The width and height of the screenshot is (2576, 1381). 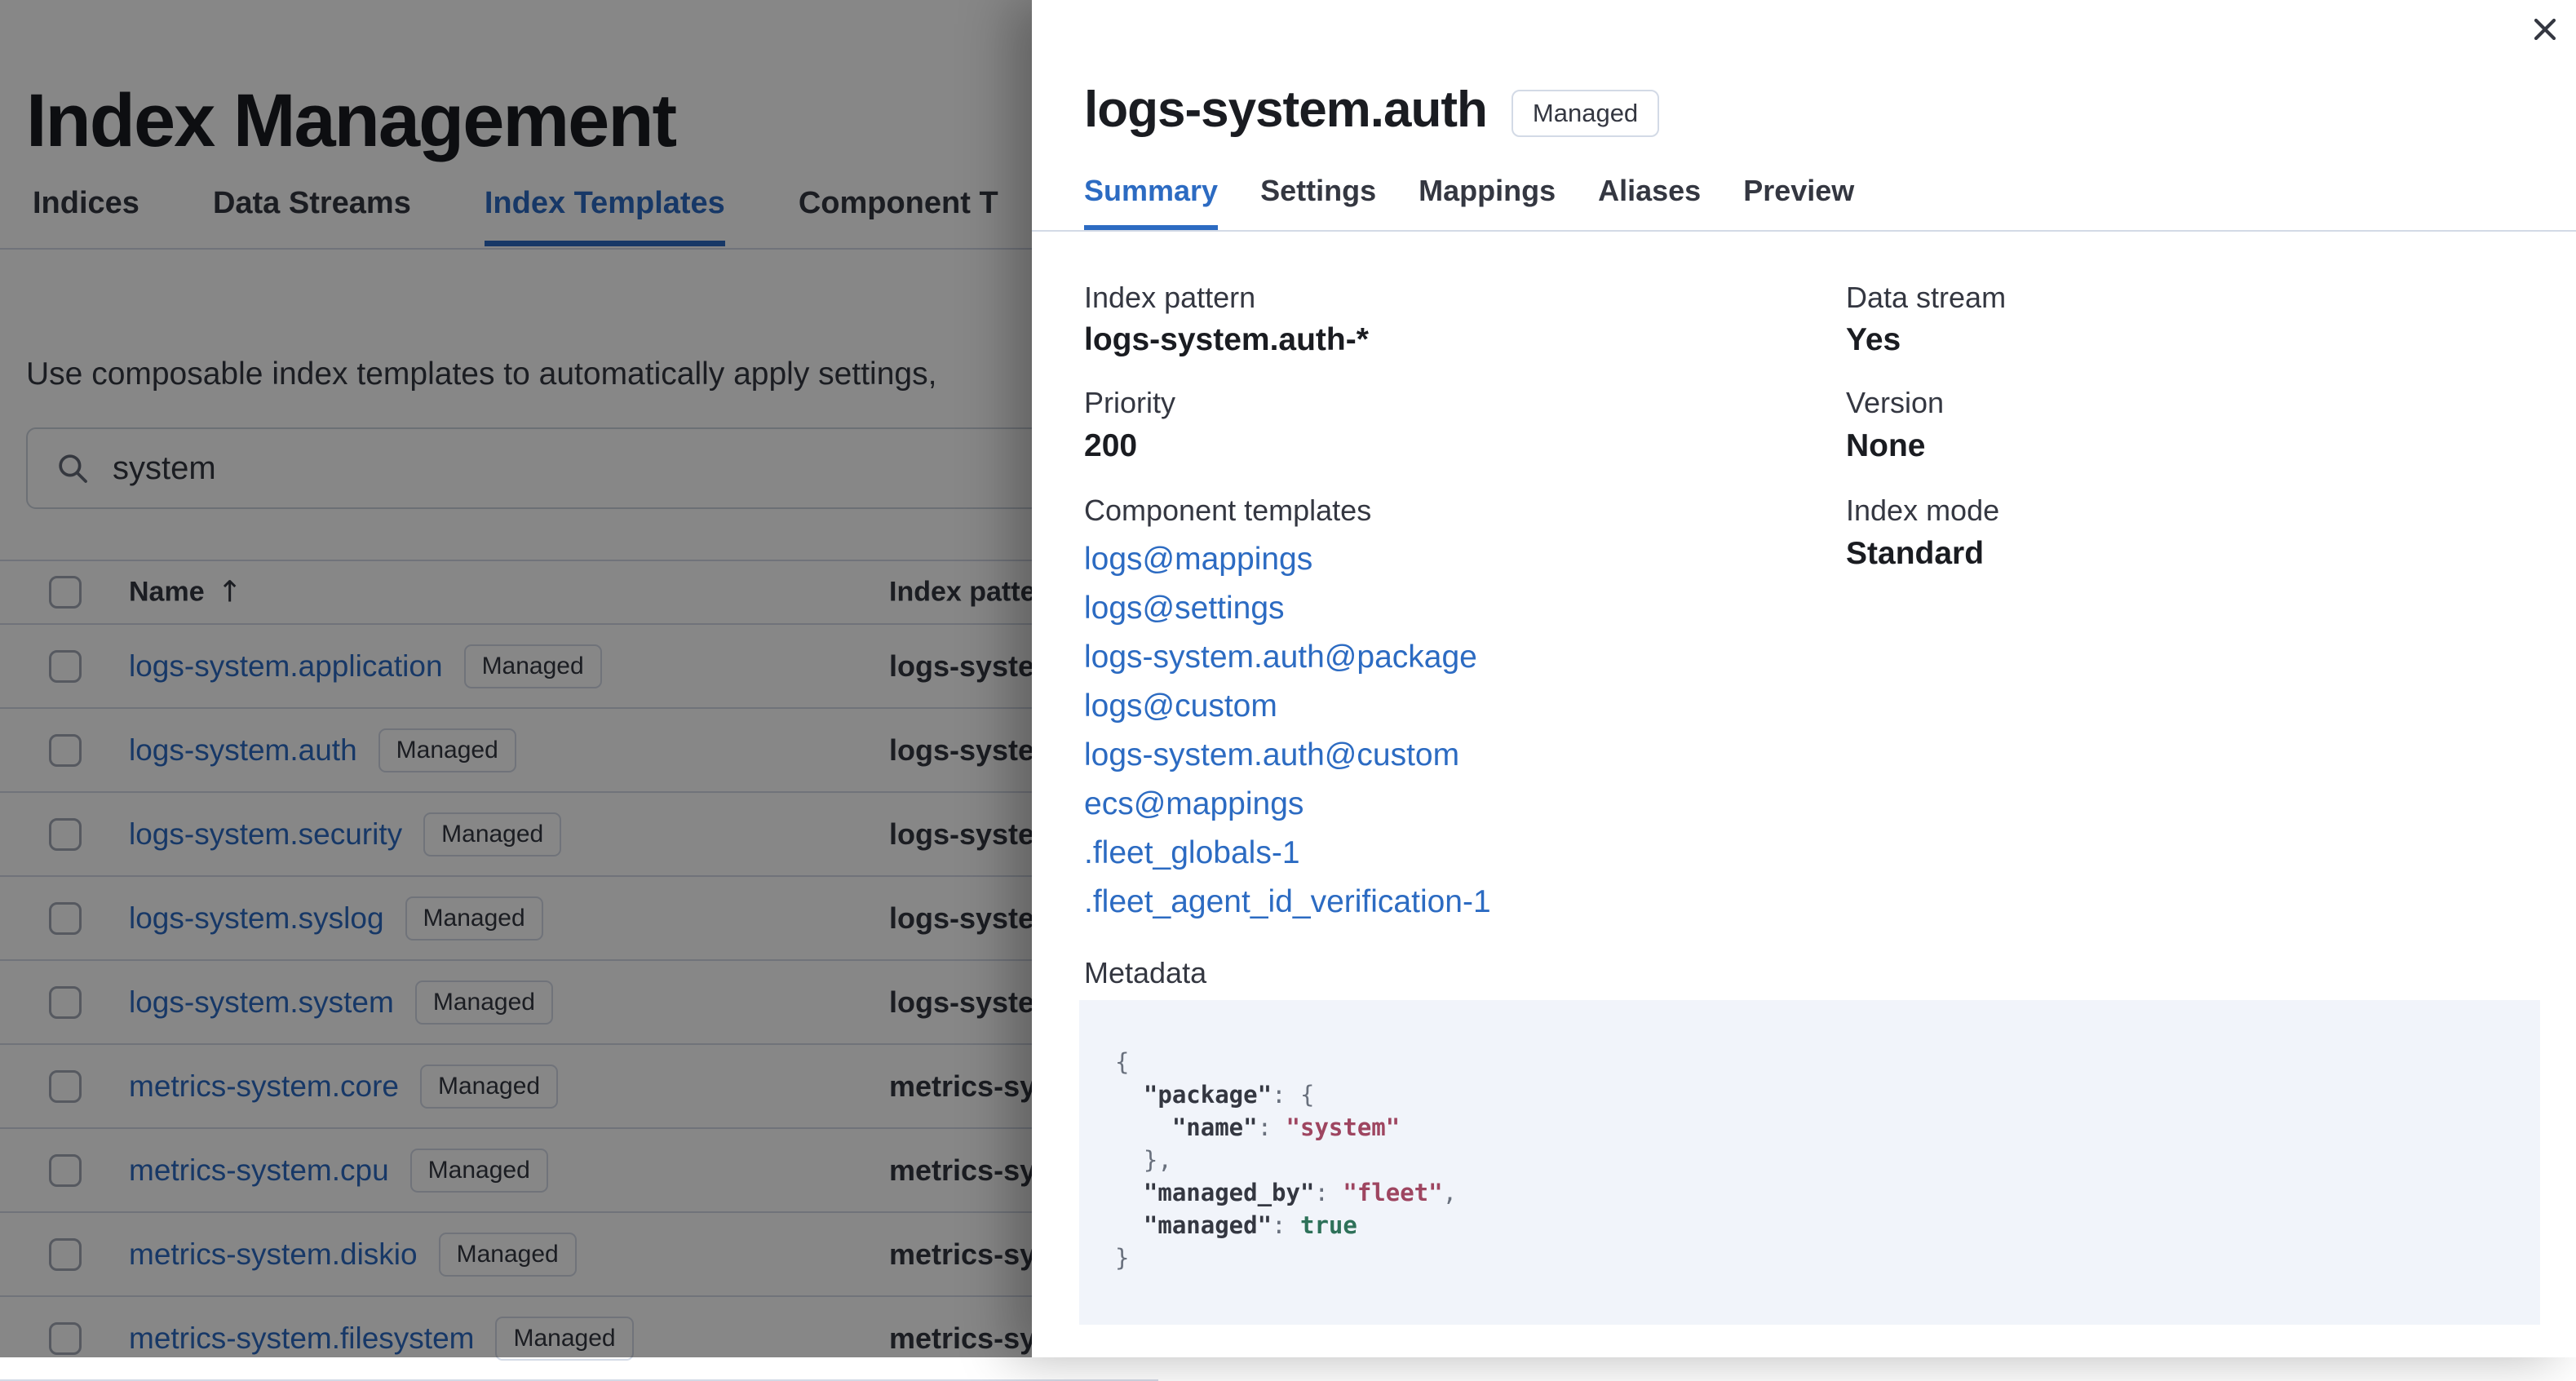 I want to click on code-line: {, so click(x=1122, y=1062).